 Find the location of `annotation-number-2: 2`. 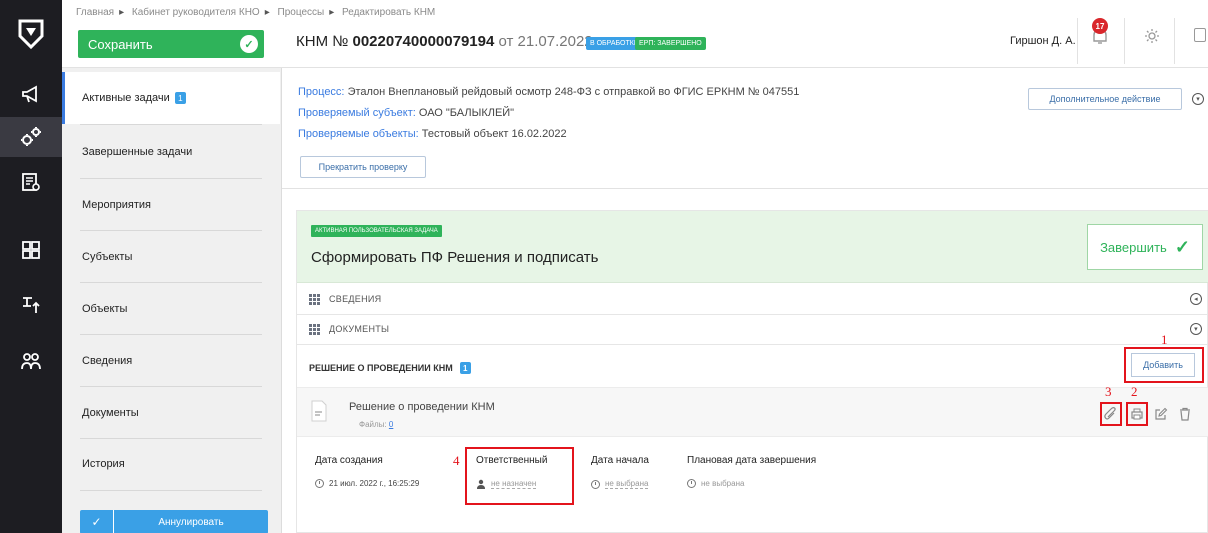

annotation-number-2: 2 is located at coordinates (1134, 391).